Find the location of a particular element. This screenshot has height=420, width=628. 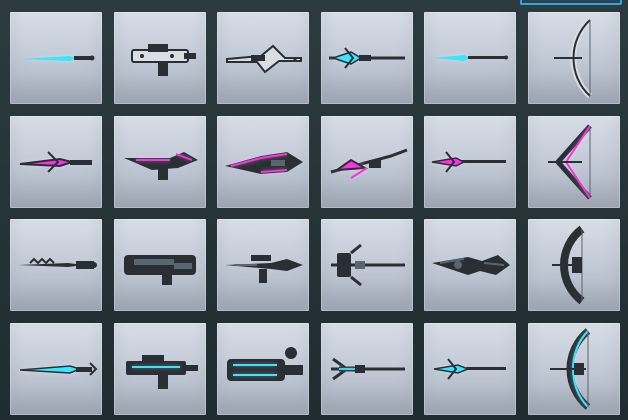

selection-indicator is located at coordinates (571, 2).